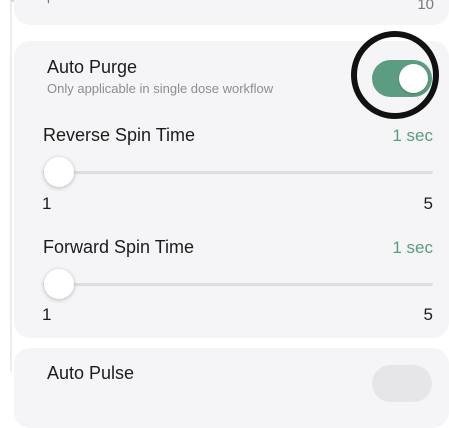  Describe the element at coordinates (412, 135) in the screenshot. I see `reverse-spin-time-value: 1 sec` at that location.